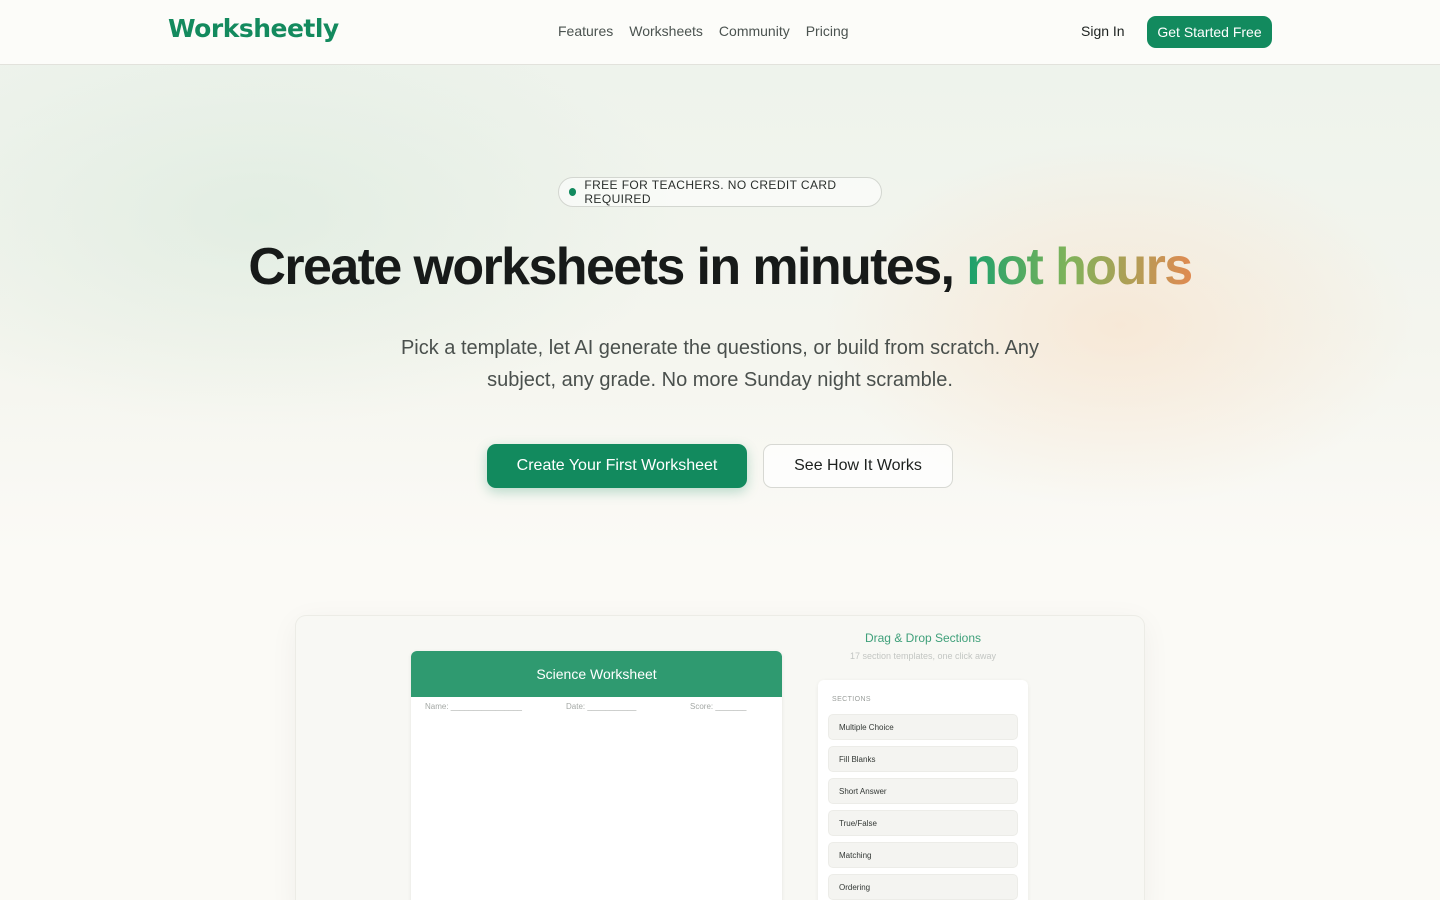  I want to click on date-field: Date: ___________, so click(601, 706).